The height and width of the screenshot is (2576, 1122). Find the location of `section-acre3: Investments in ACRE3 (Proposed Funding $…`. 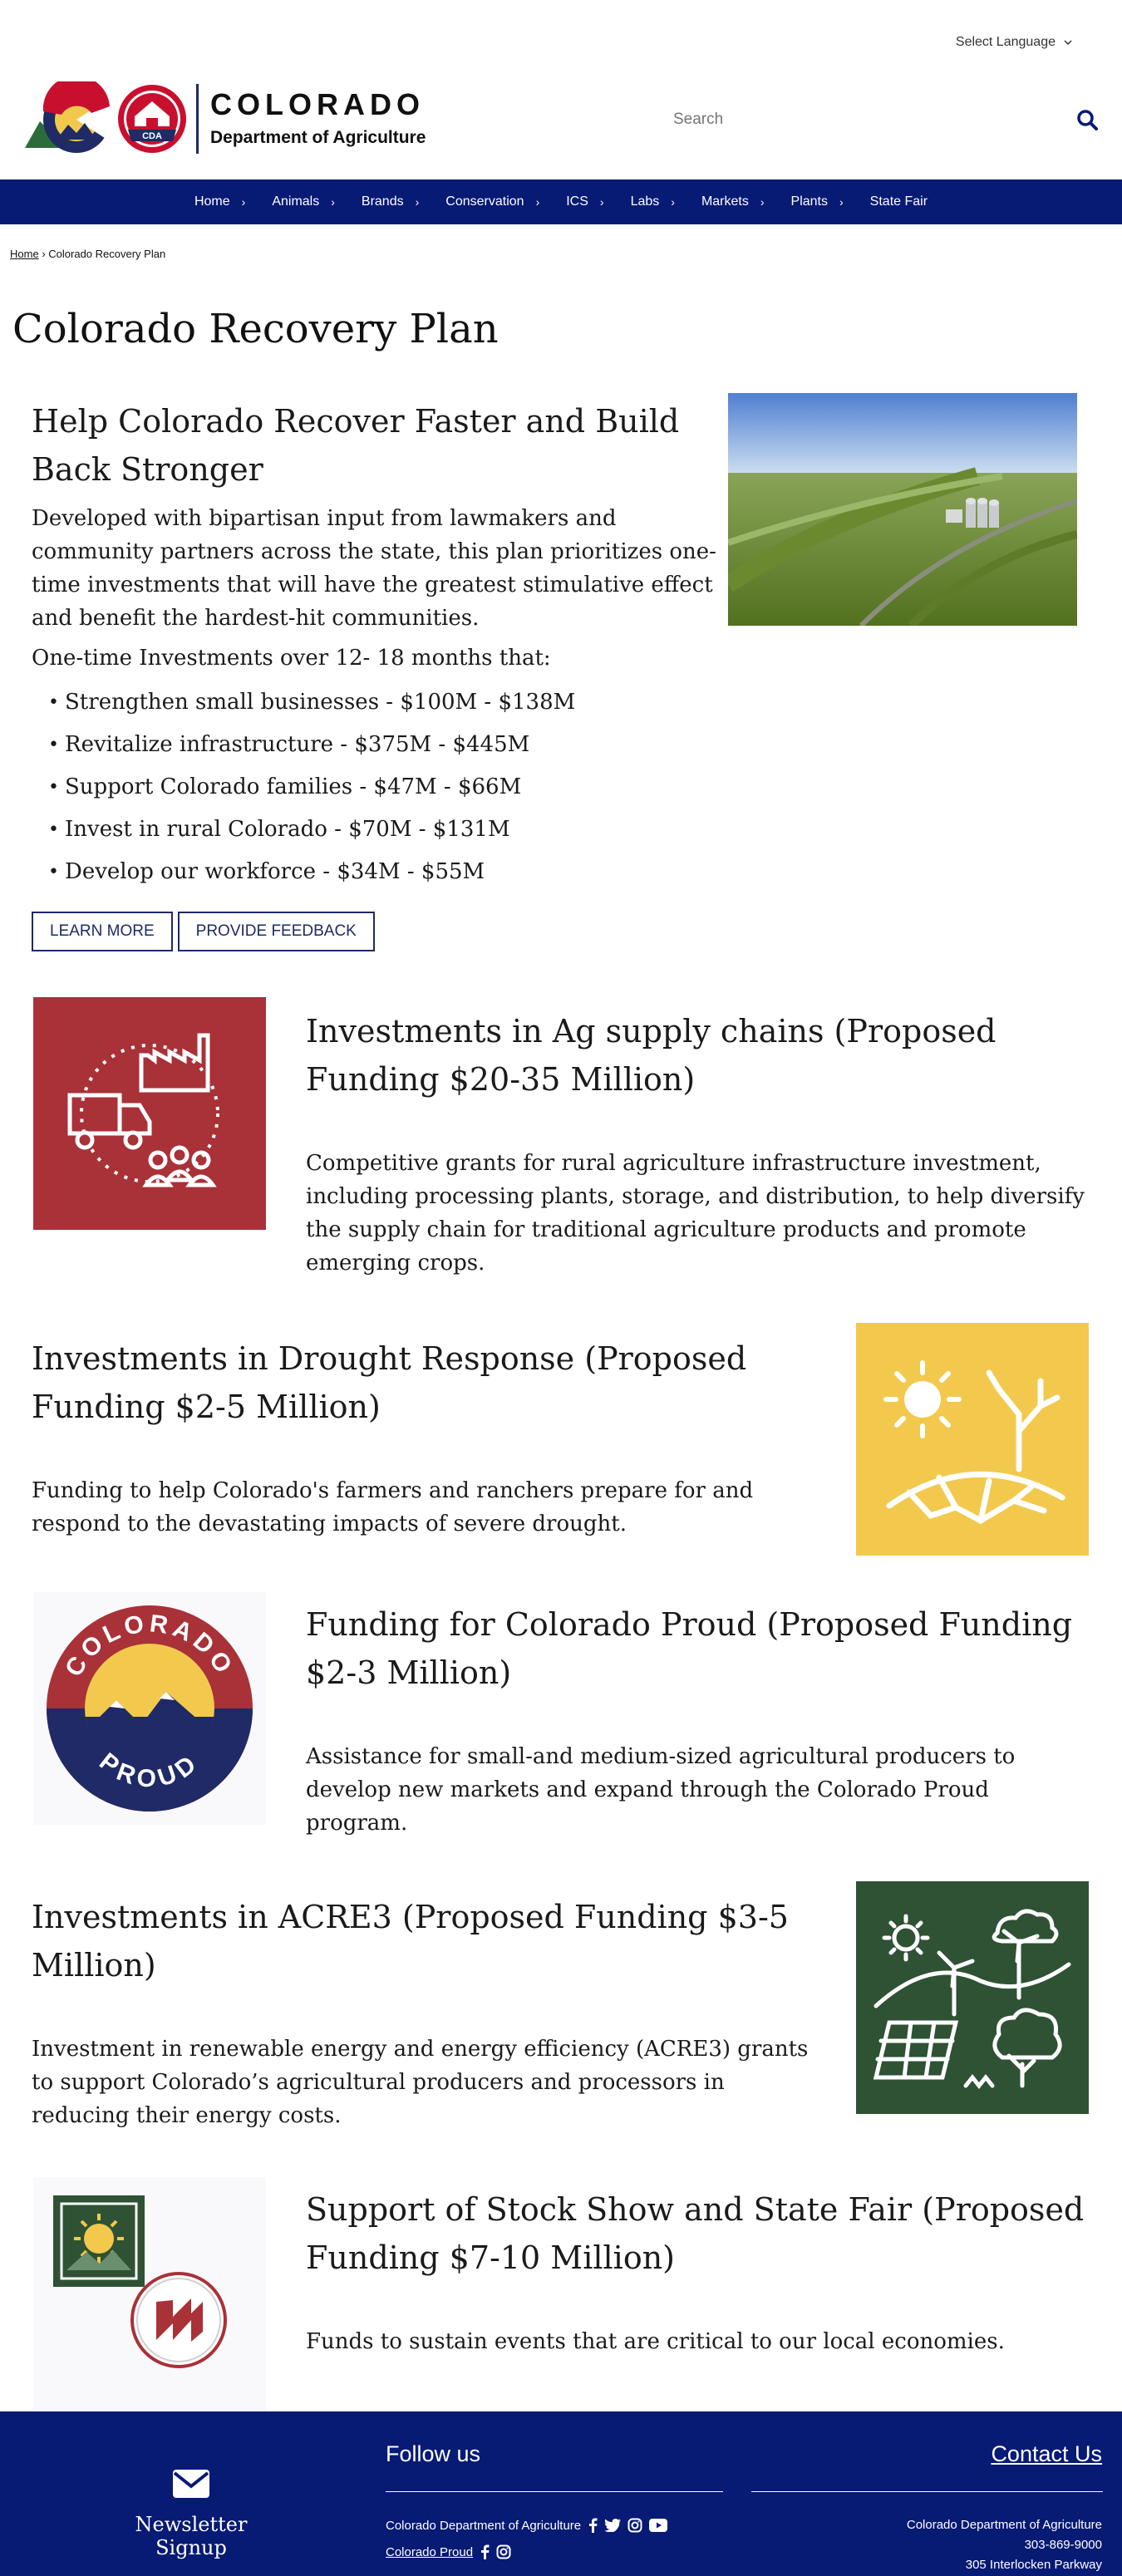

section-acre3: Investments in ACRE3 (Proposed Funding $… is located at coordinates (422, 2012).